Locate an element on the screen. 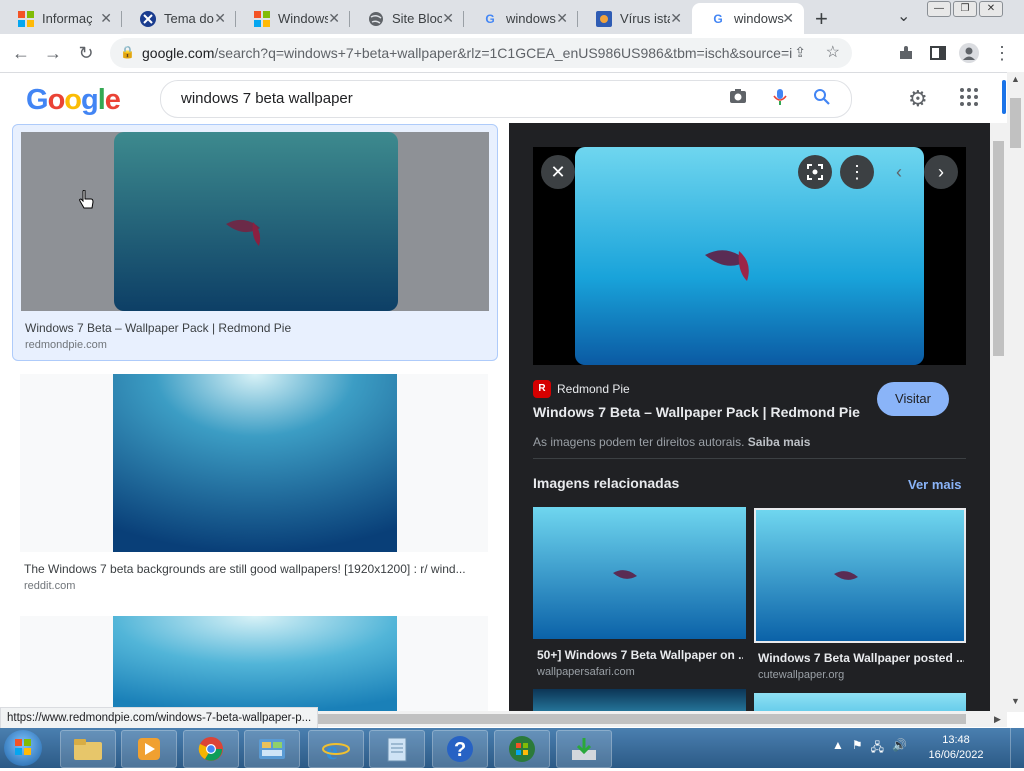 This screenshot has height=771, width=1024. google-logo: Google is located at coordinates (73, 100).